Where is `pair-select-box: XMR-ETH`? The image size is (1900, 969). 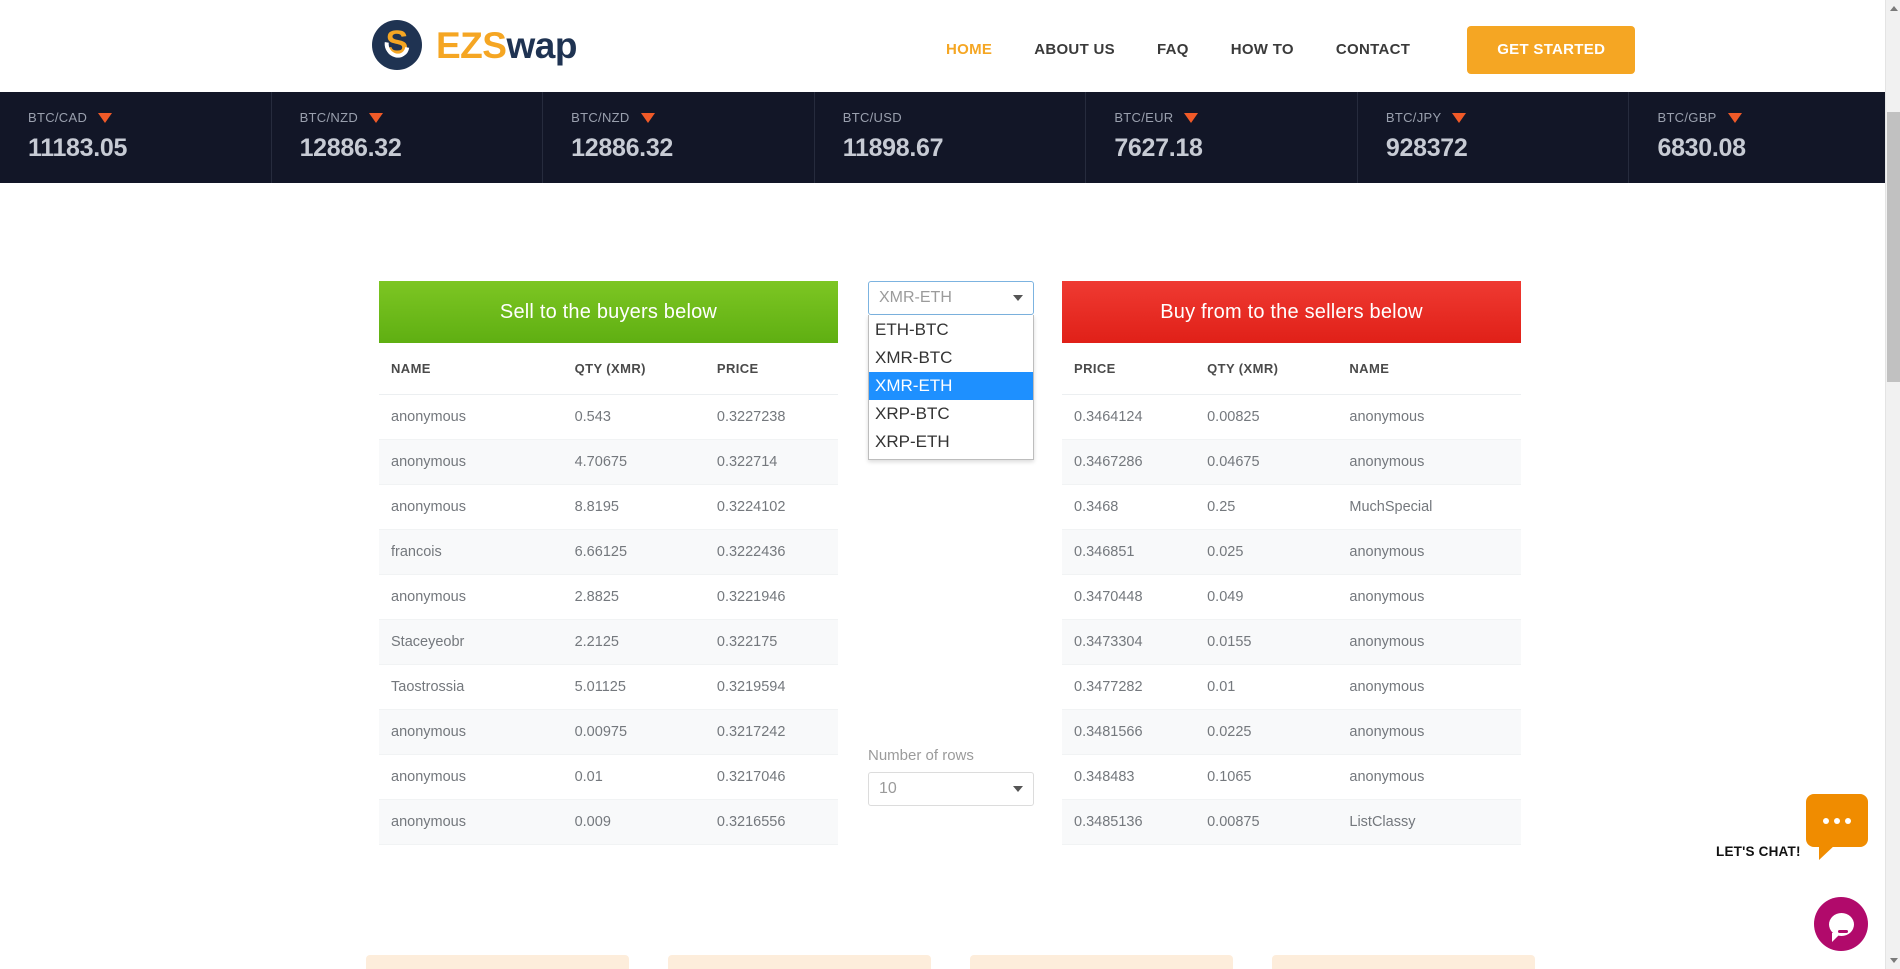 pair-select-box: XMR-ETH is located at coordinates (951, 298).